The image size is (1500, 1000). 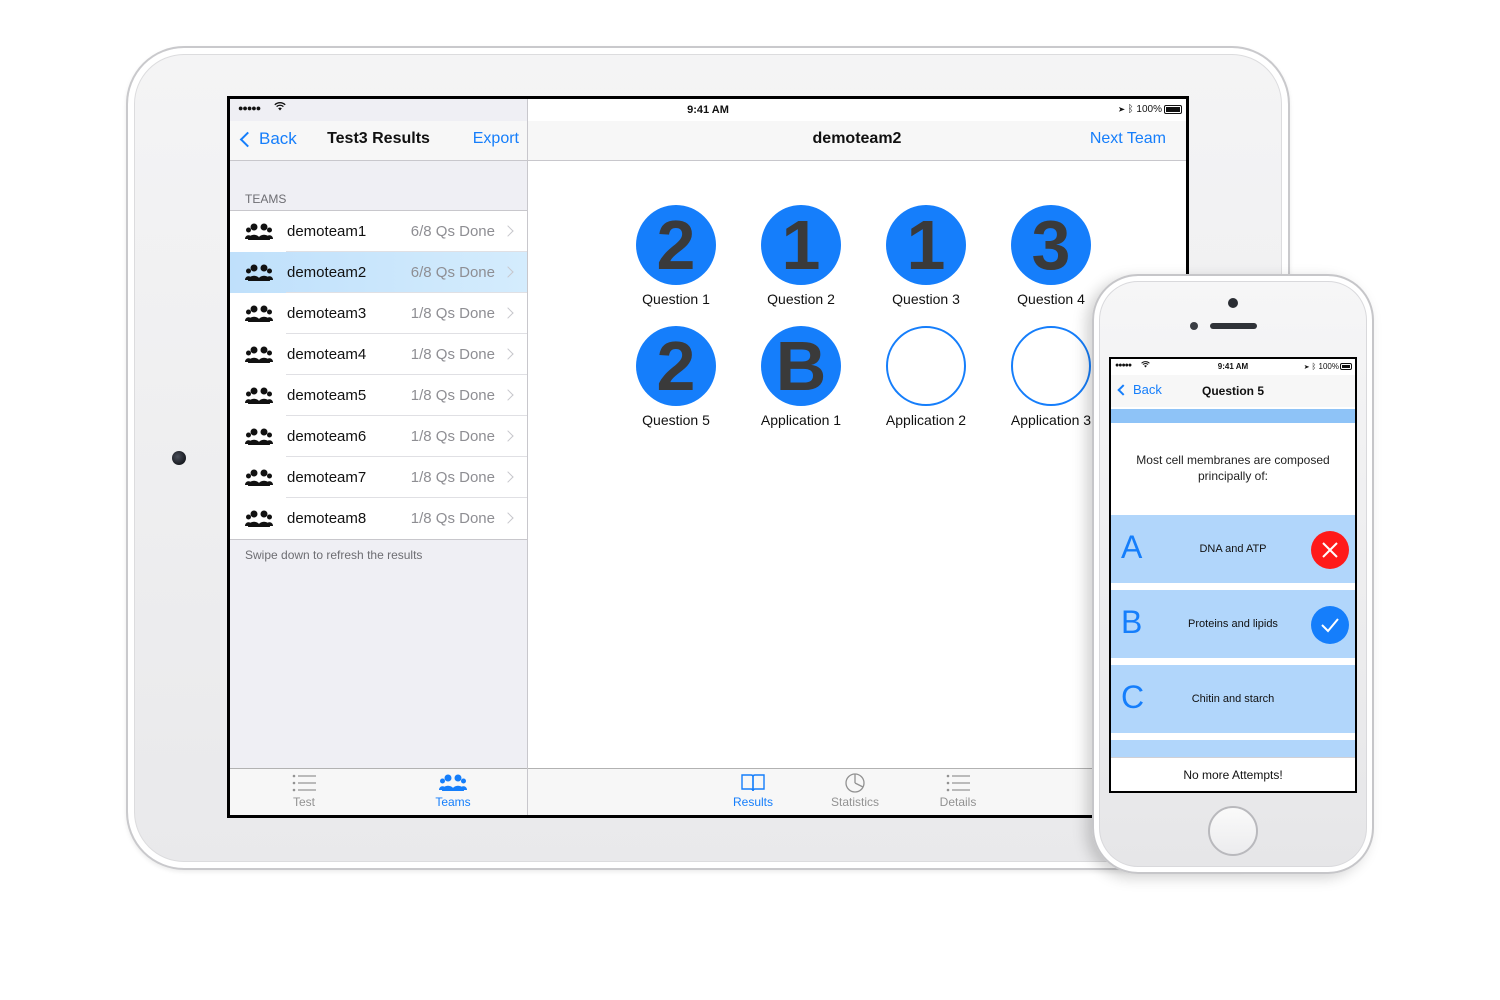 I want to click on result-cell: Application 2, so click(x=926, y=377).